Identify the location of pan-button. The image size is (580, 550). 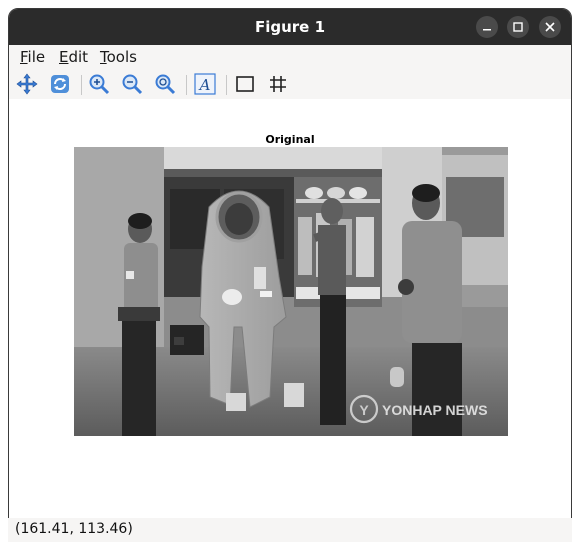
(27, 84).